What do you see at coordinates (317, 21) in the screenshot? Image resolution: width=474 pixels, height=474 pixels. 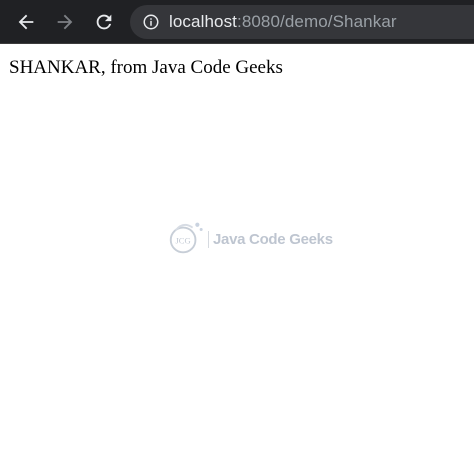 I see `url-path: :8080/demo/Shankar` at bounding box center [317, 21].